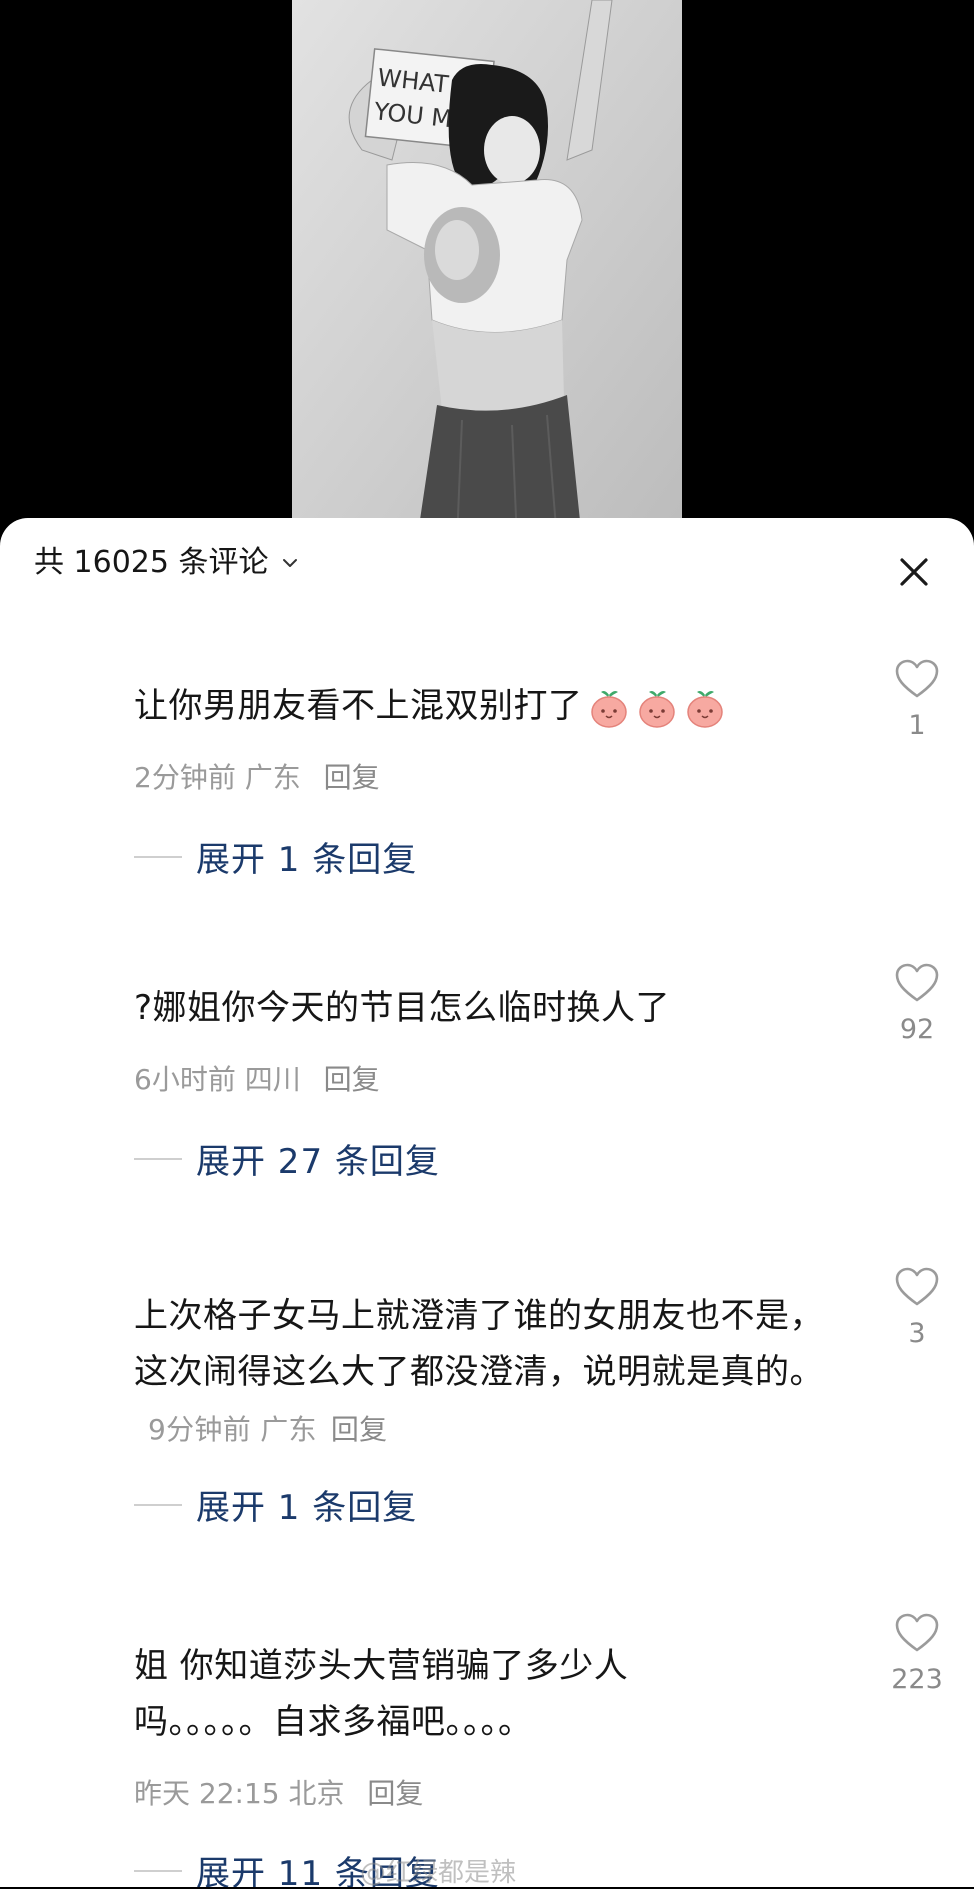  I want to click on comment-text: 让你男朋友看不上混双别打了, so click(494, 706).